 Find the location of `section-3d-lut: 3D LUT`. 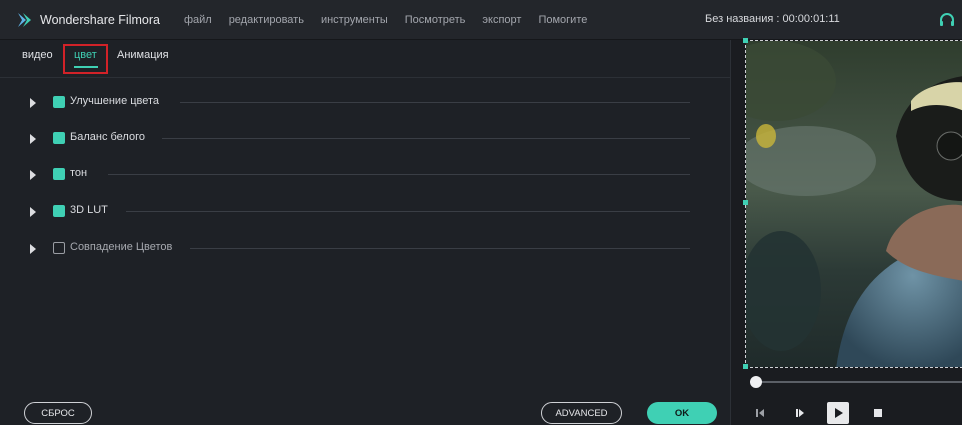

section-3d-lut: 3D LUT is located at coordinates (360, 212).